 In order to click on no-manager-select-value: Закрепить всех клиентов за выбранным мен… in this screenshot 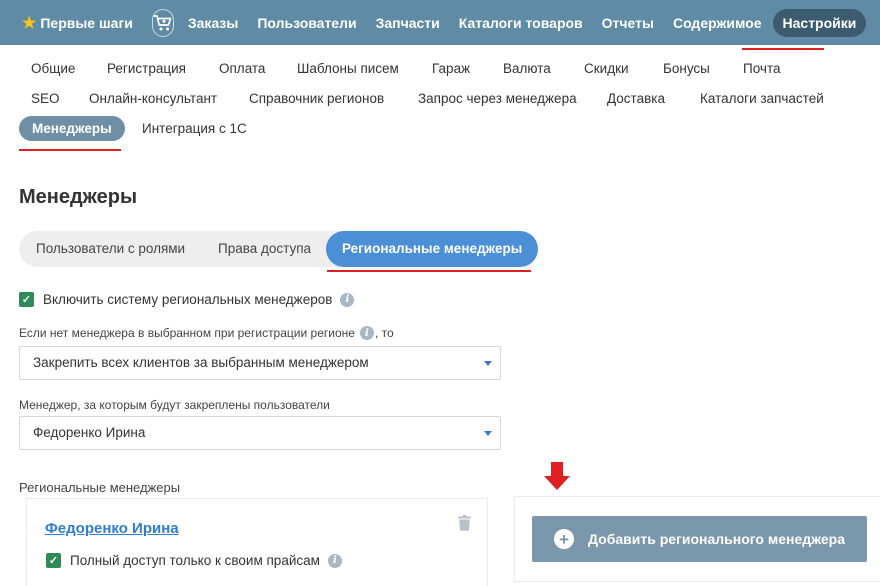, I will do `click(201, 362)`.